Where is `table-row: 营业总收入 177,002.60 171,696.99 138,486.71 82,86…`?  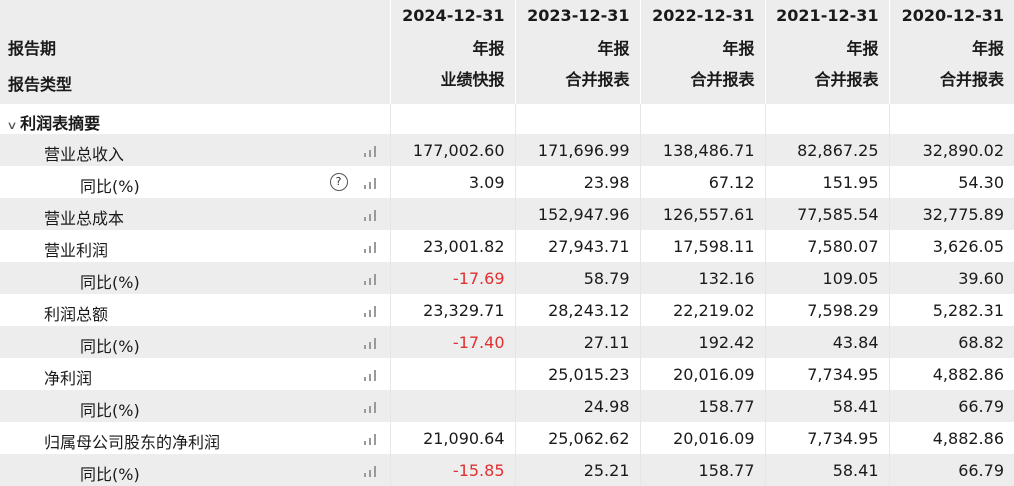 table-row: 营业总收入 177,002.60 171,696.99 138,486.71 82,86… is located at coordinates (507, 150).